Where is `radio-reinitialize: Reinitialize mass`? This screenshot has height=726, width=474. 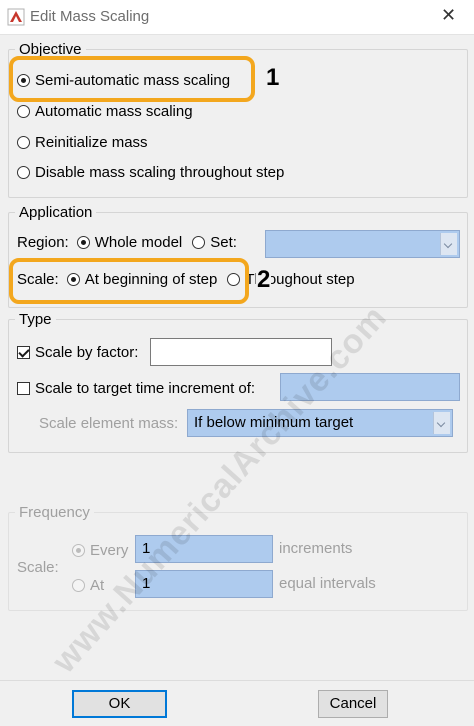 radio-reinitialize: Reinitialize mass is located at coordinates (82, 142).